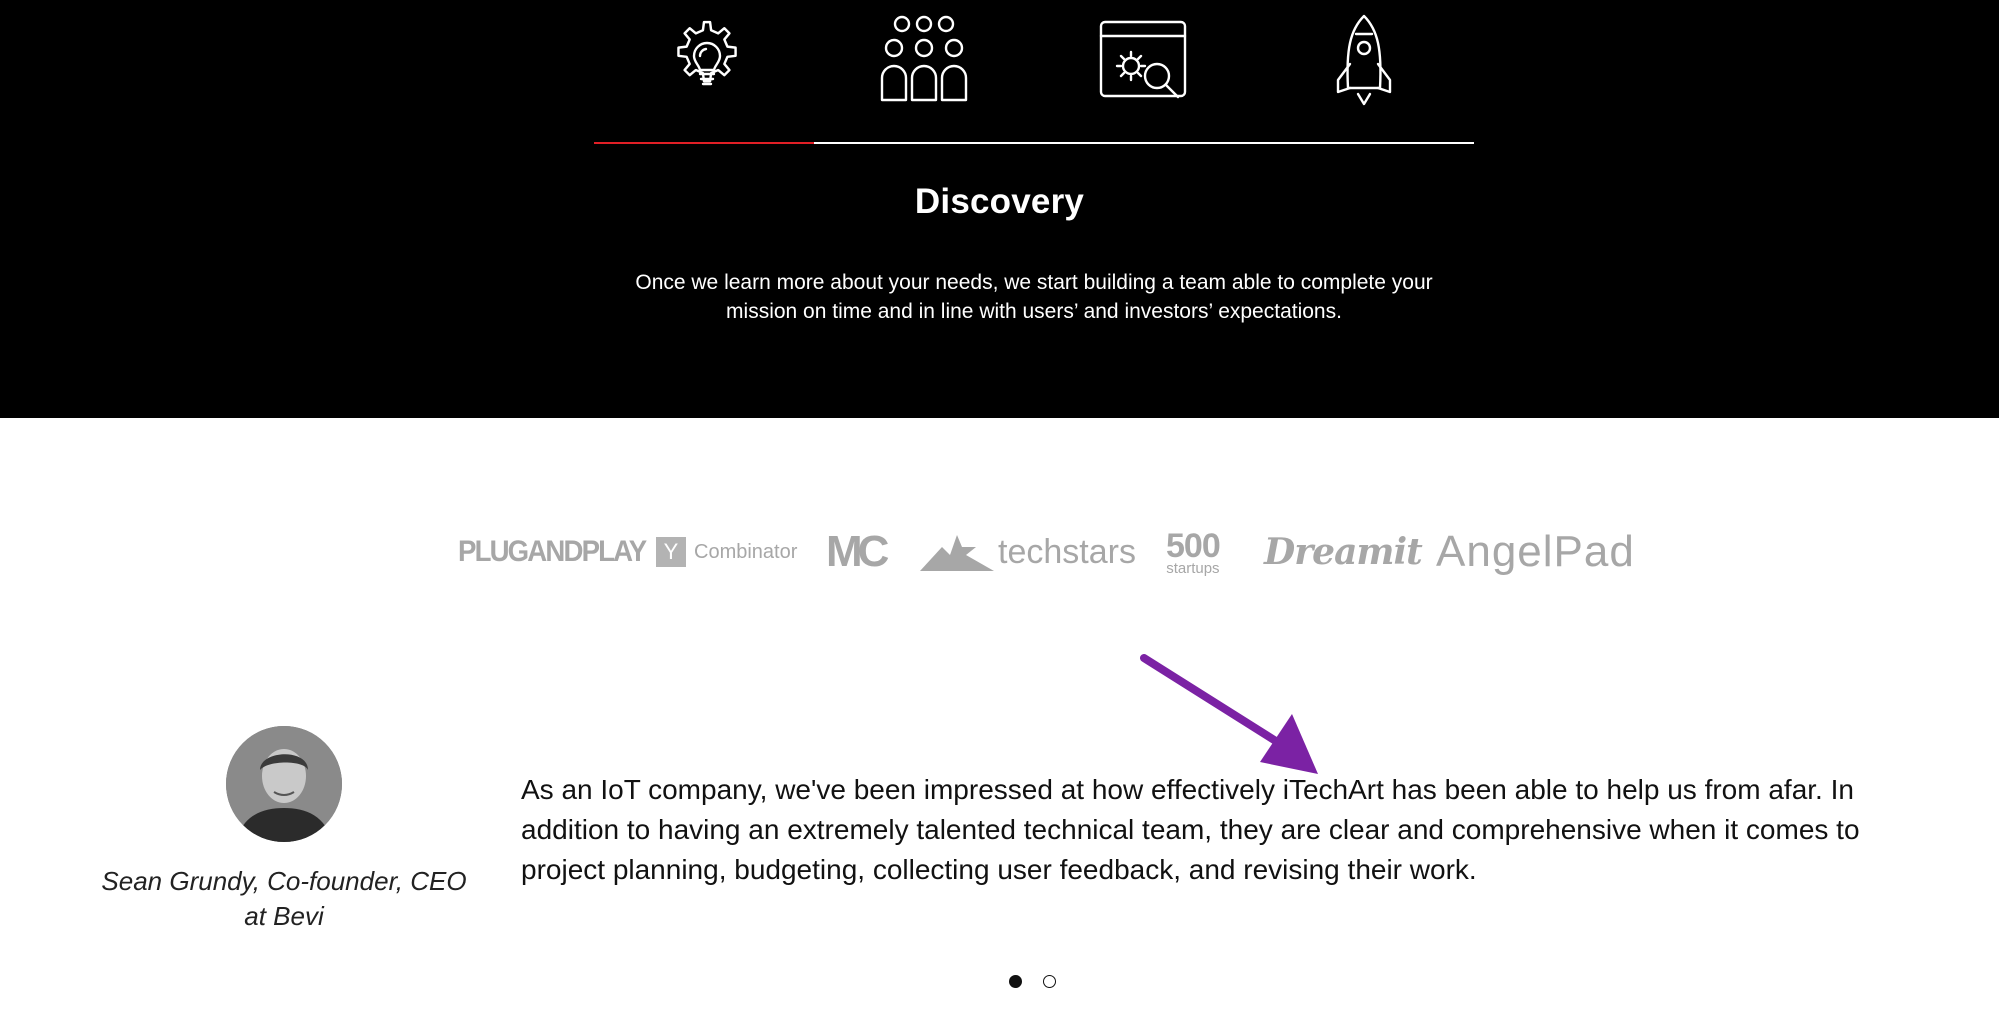 The width and height of the screenshot is (1999, 1020). I want to click on techstars-text: techstars, so click(1067, 551).